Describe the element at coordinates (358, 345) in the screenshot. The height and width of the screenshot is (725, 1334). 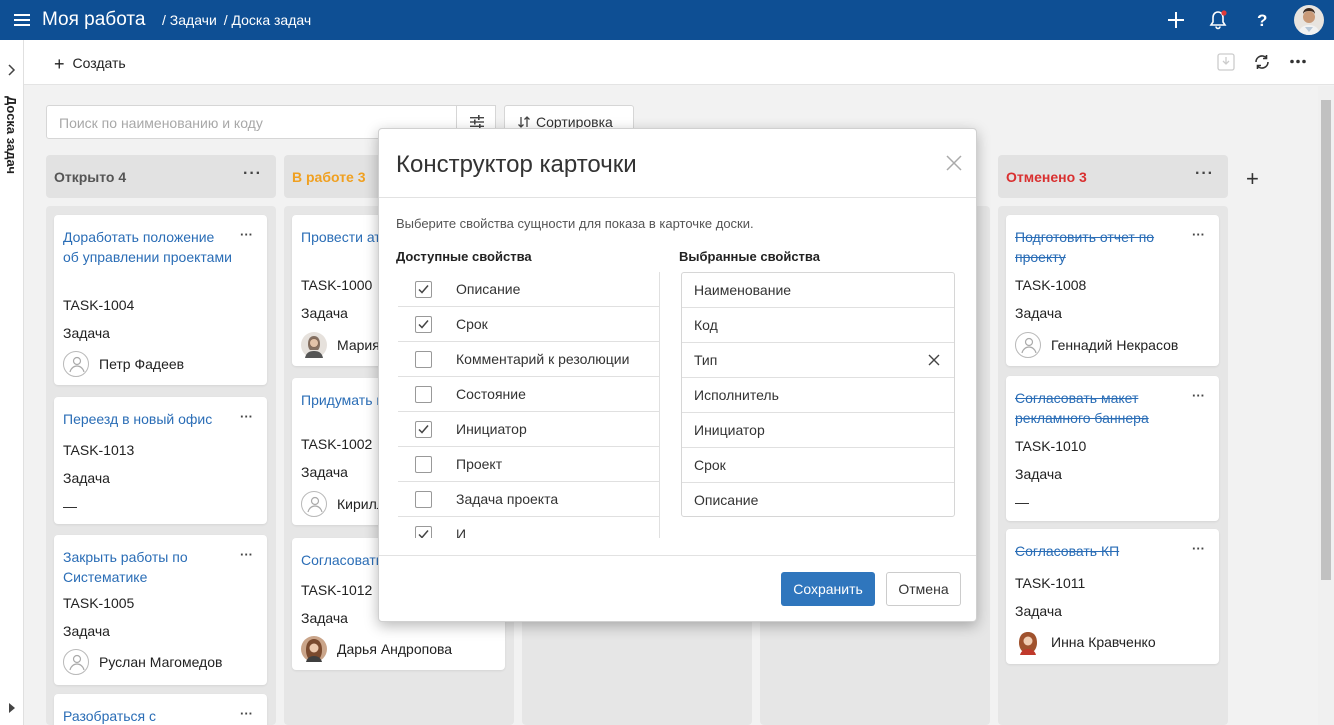
I see `assignee-name: Мария` at that location.